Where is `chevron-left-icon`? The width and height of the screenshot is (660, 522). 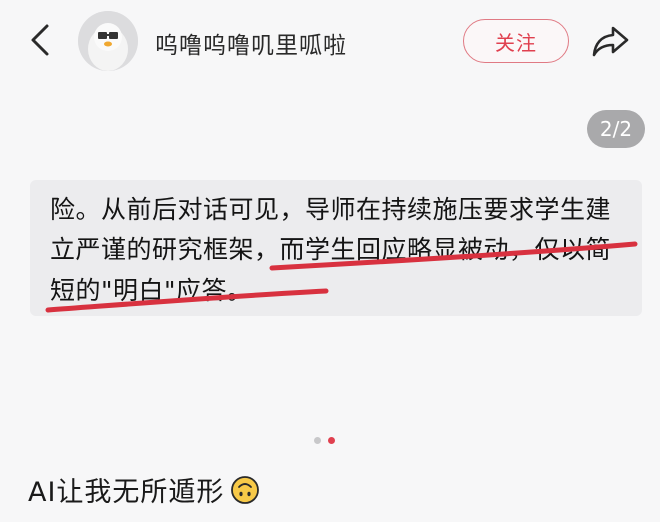 chevron-left-icon is located at coordinates (40, 40).